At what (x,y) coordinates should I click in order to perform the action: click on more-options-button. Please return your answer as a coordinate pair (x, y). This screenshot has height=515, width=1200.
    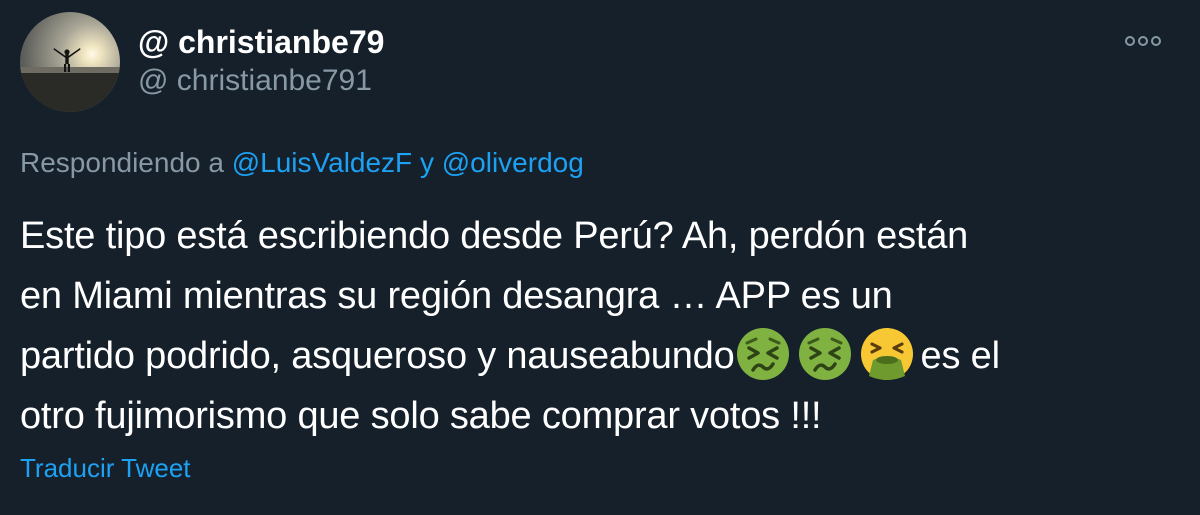
    Looking at the image, I should click on (1143, 41).